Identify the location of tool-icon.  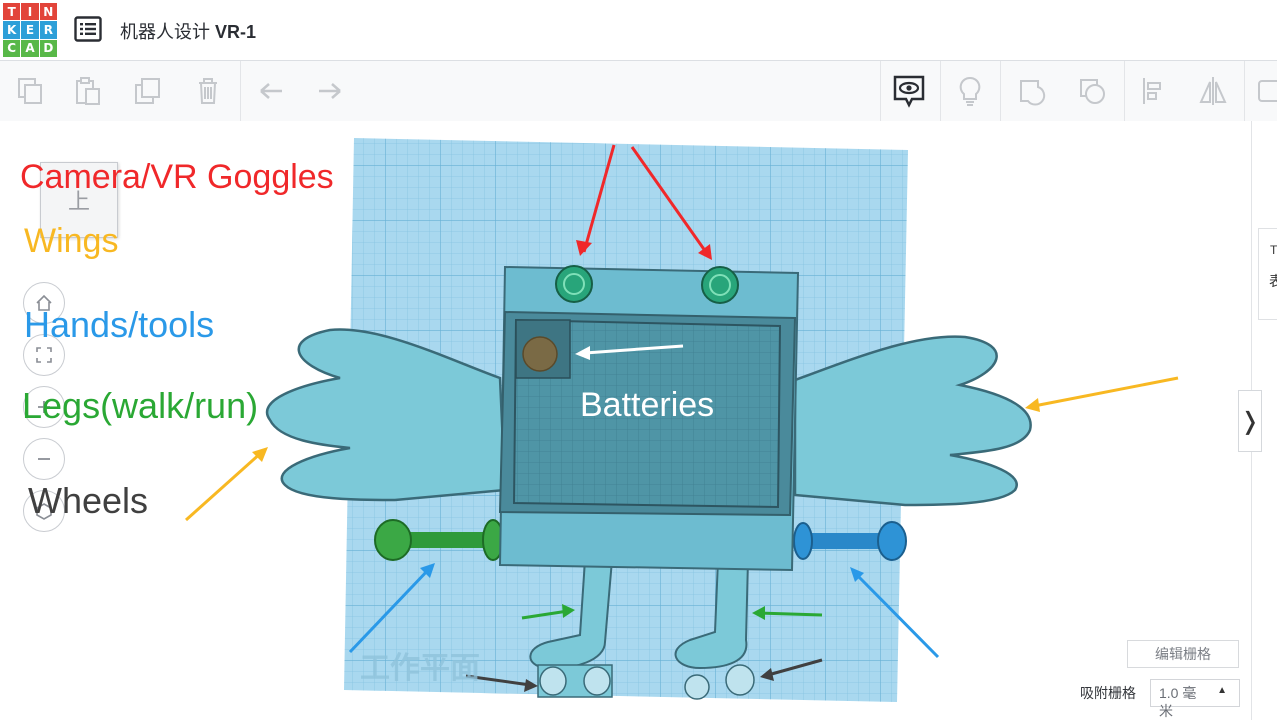
(1267, 91).